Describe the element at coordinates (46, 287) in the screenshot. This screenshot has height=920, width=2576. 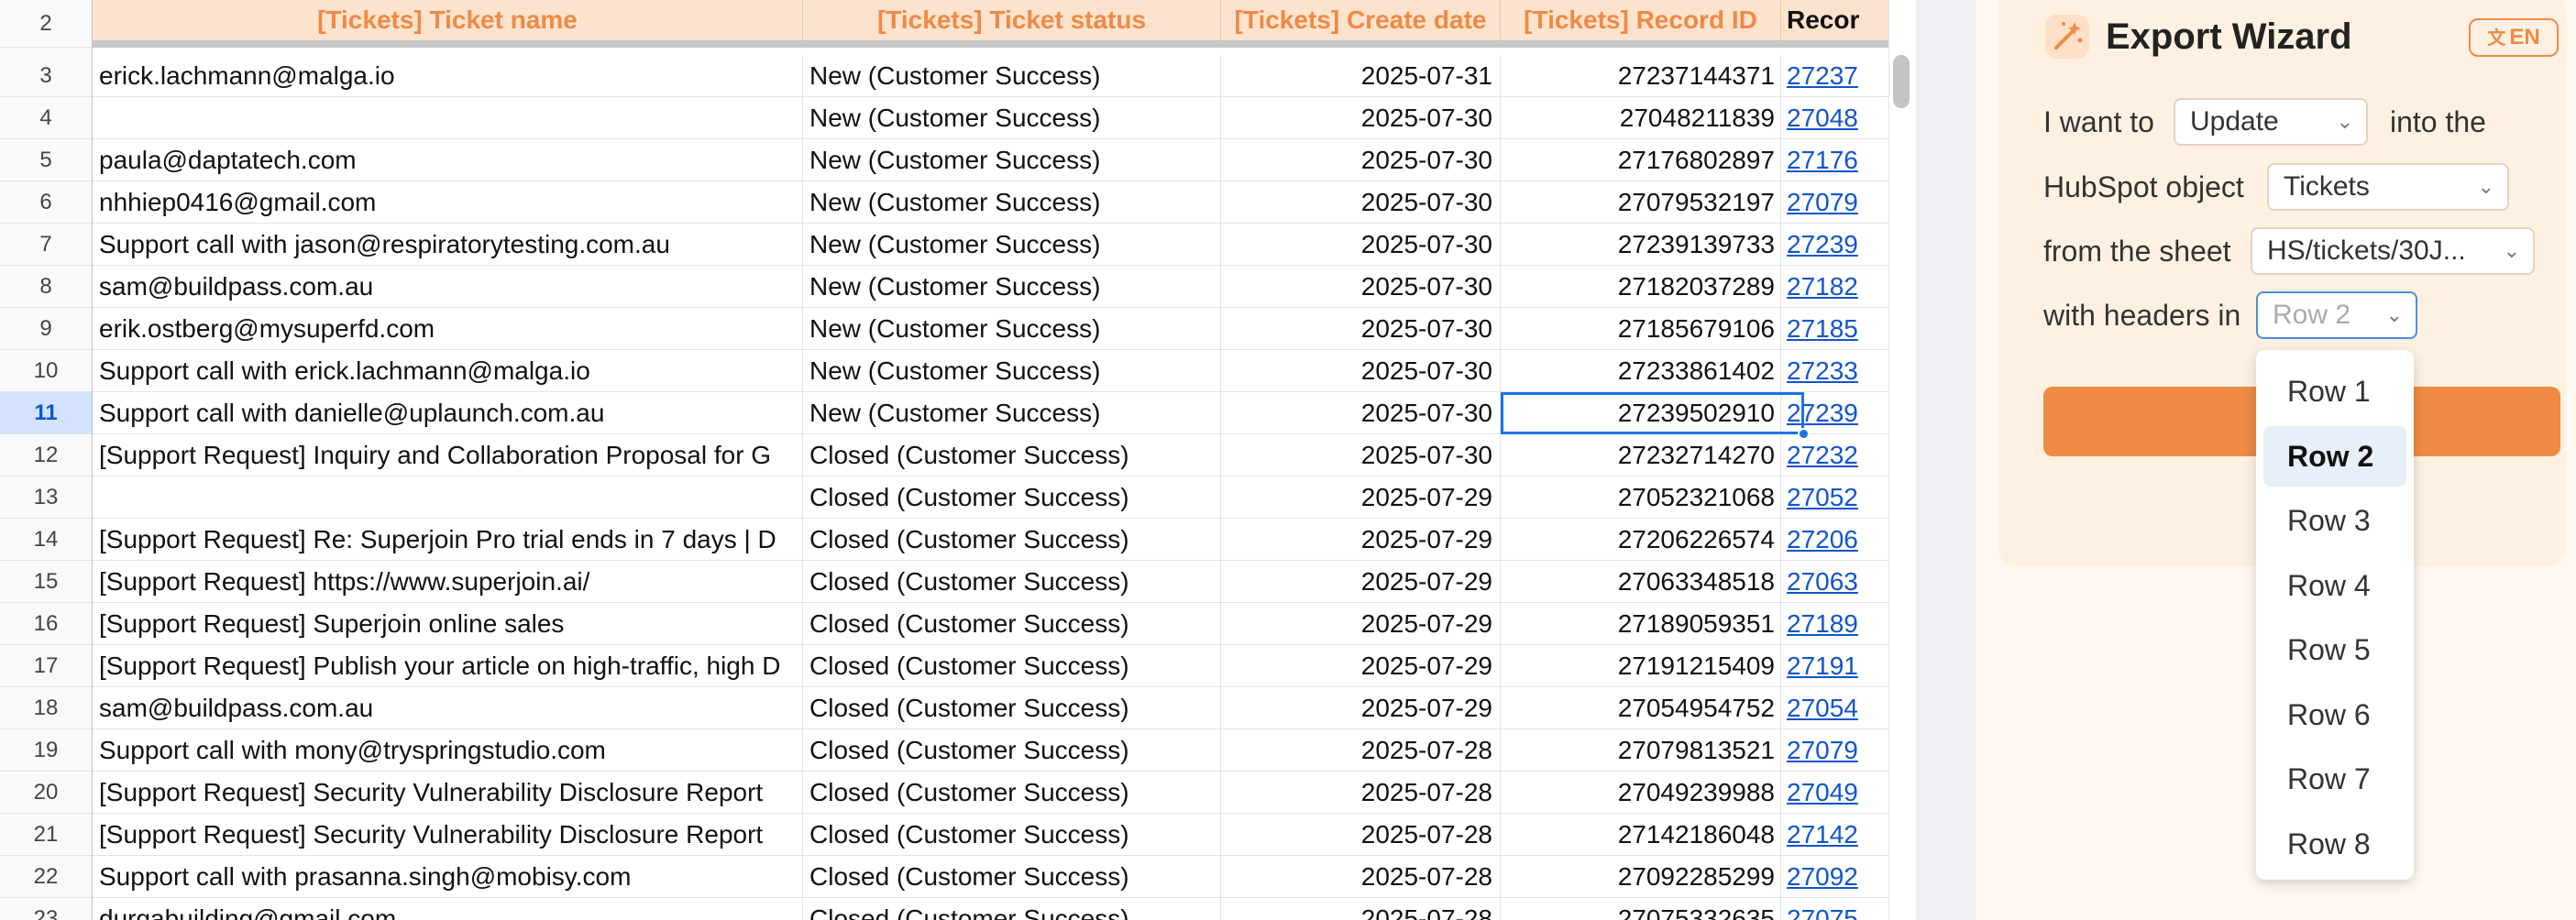
I see `row-header: 8` at that location.